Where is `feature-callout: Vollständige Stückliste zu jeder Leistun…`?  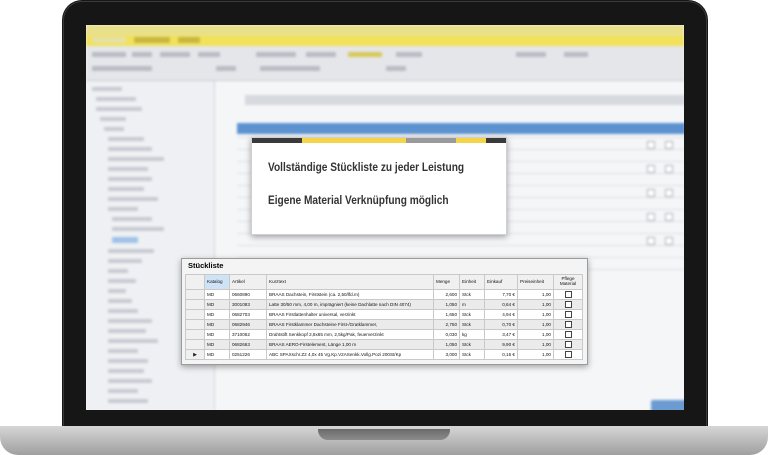 feature-callout: Vollständige Stückliste zu jeder Leistun… is located at coordinates (379, 186).